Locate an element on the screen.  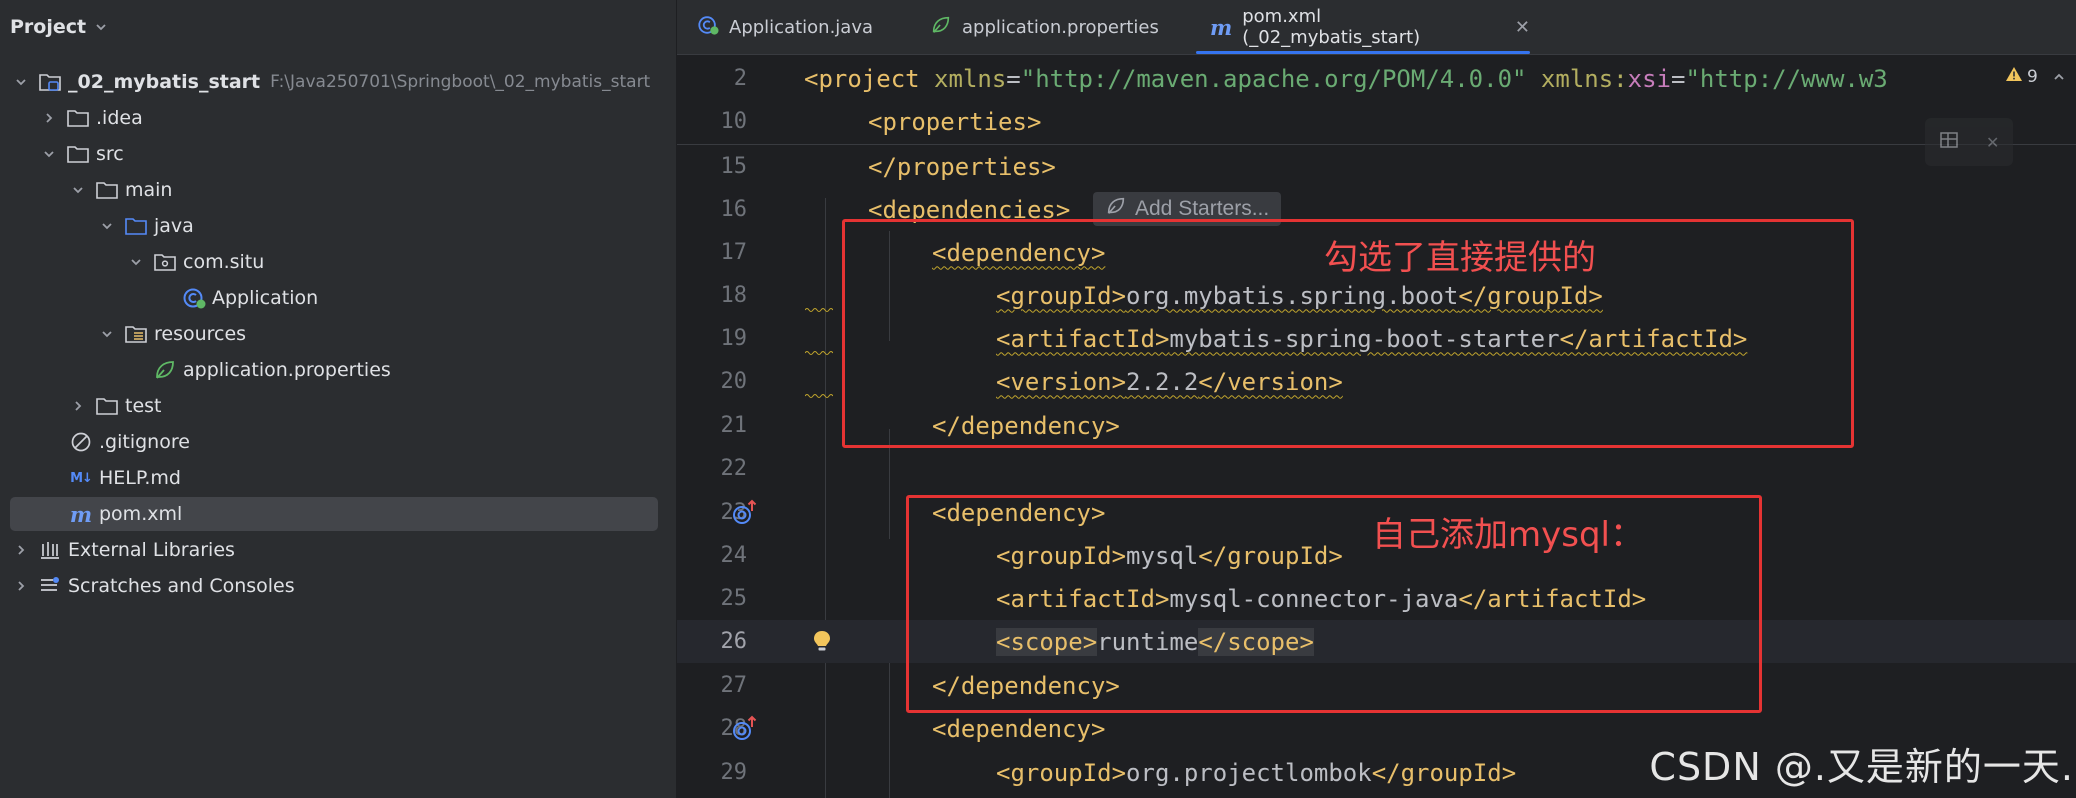
tab-application-properties: application.properties is located at coordinates (1044, 27).